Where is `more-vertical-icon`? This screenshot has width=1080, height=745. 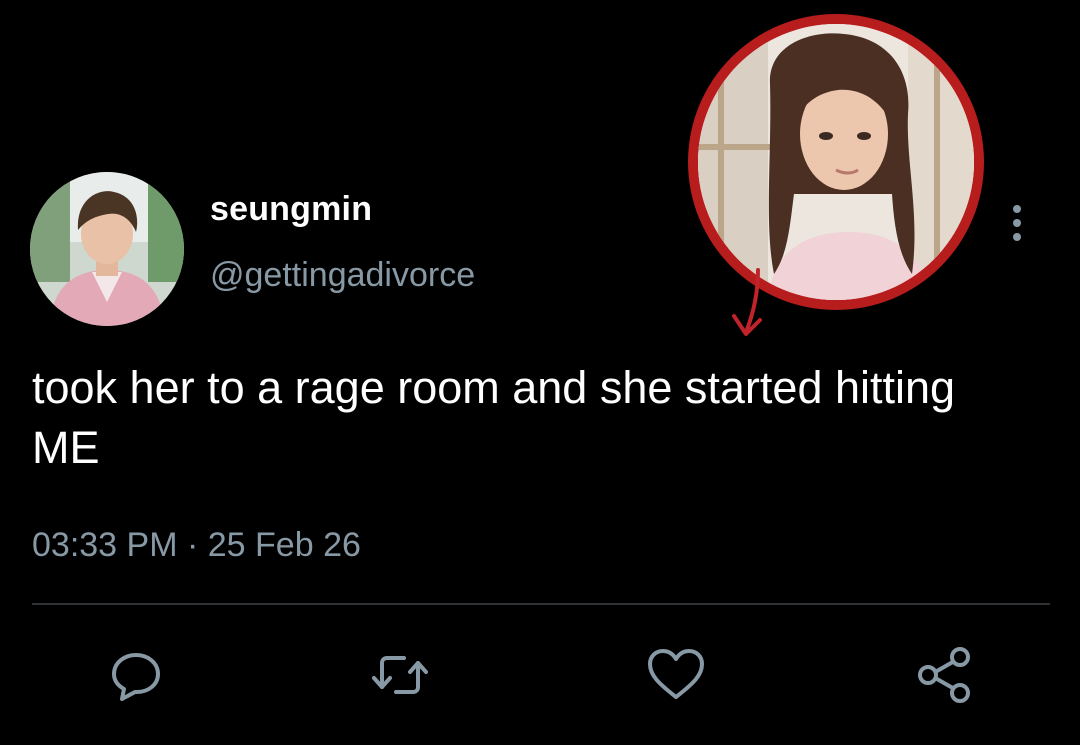
more-vertical-icon is located at coordinates (1017, 209).